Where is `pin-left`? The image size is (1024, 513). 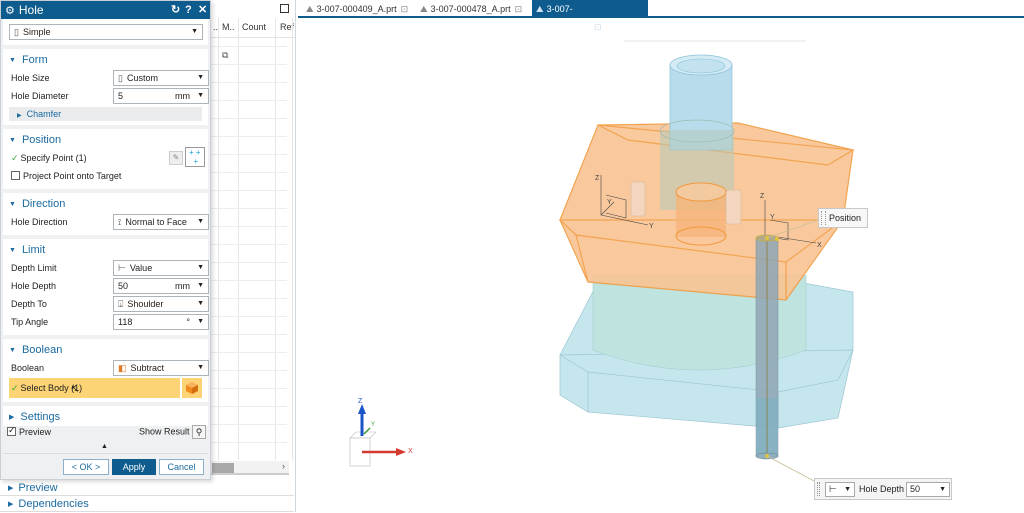 pin-left is located at coordinates (638, 199).